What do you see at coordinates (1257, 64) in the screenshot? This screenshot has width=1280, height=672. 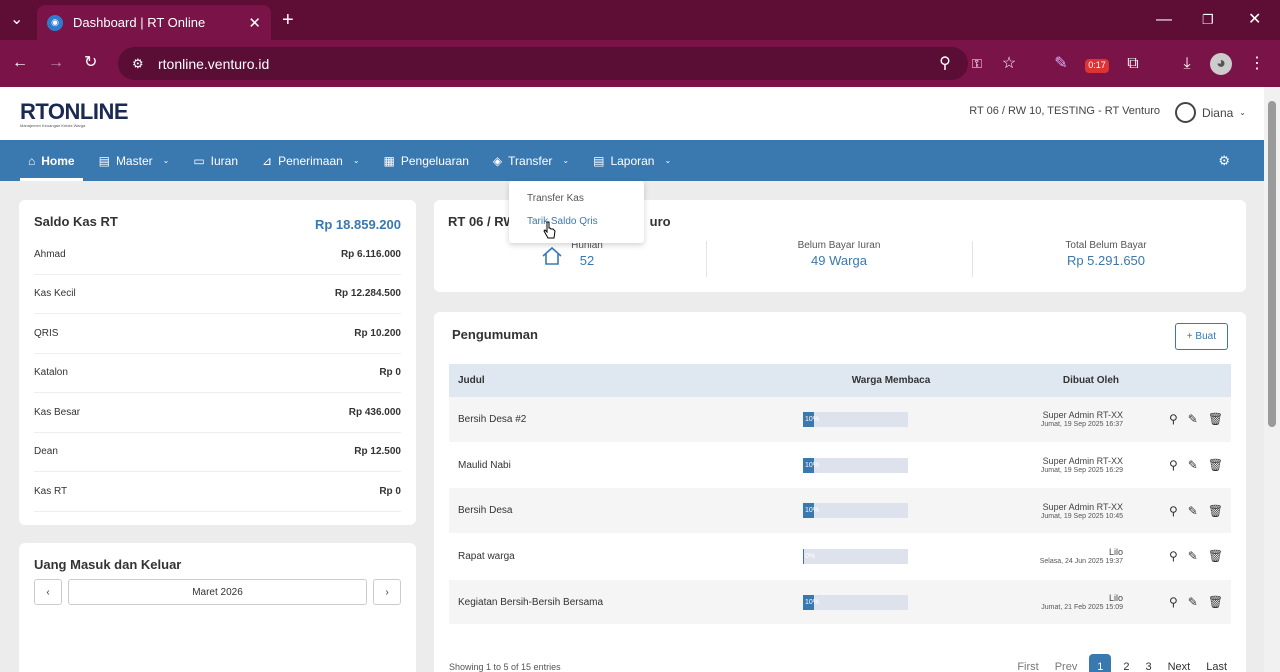 I see `browser-menu-icon: ⋮` at bounding box center [1257, 64].